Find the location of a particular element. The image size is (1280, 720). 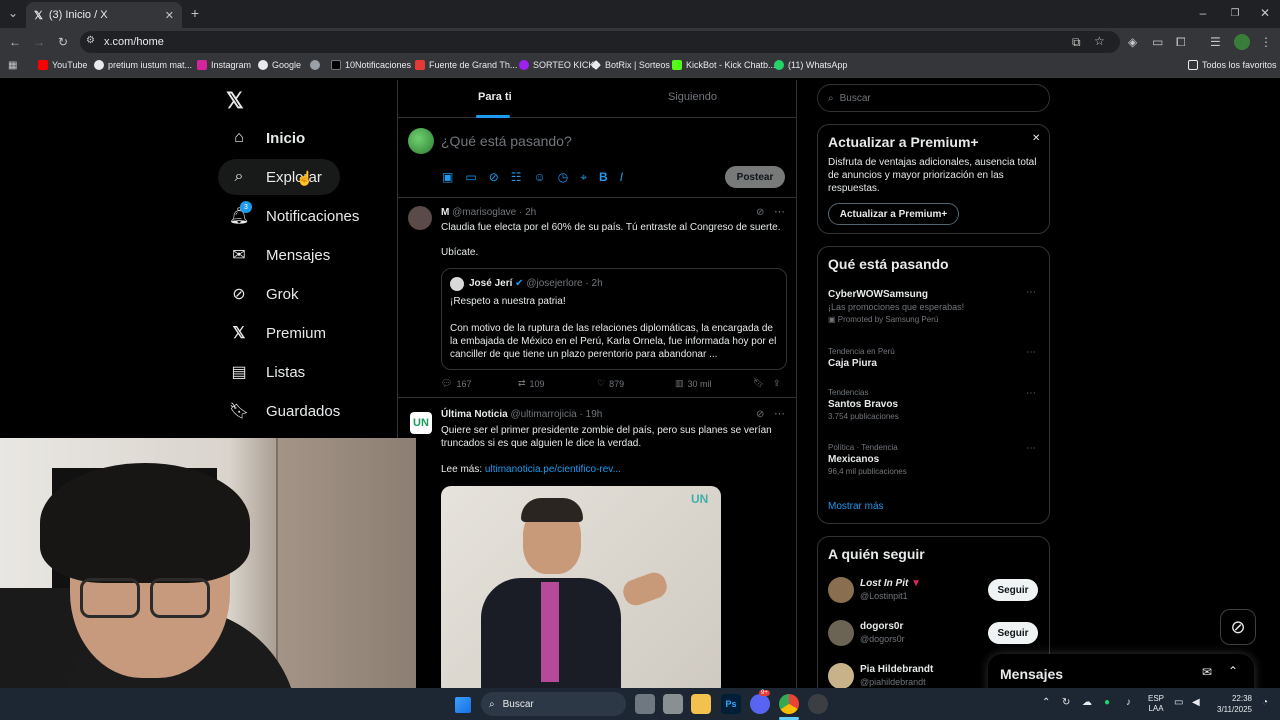

nav-grok: ⊘ Grok is located at coordinates (258, 294).